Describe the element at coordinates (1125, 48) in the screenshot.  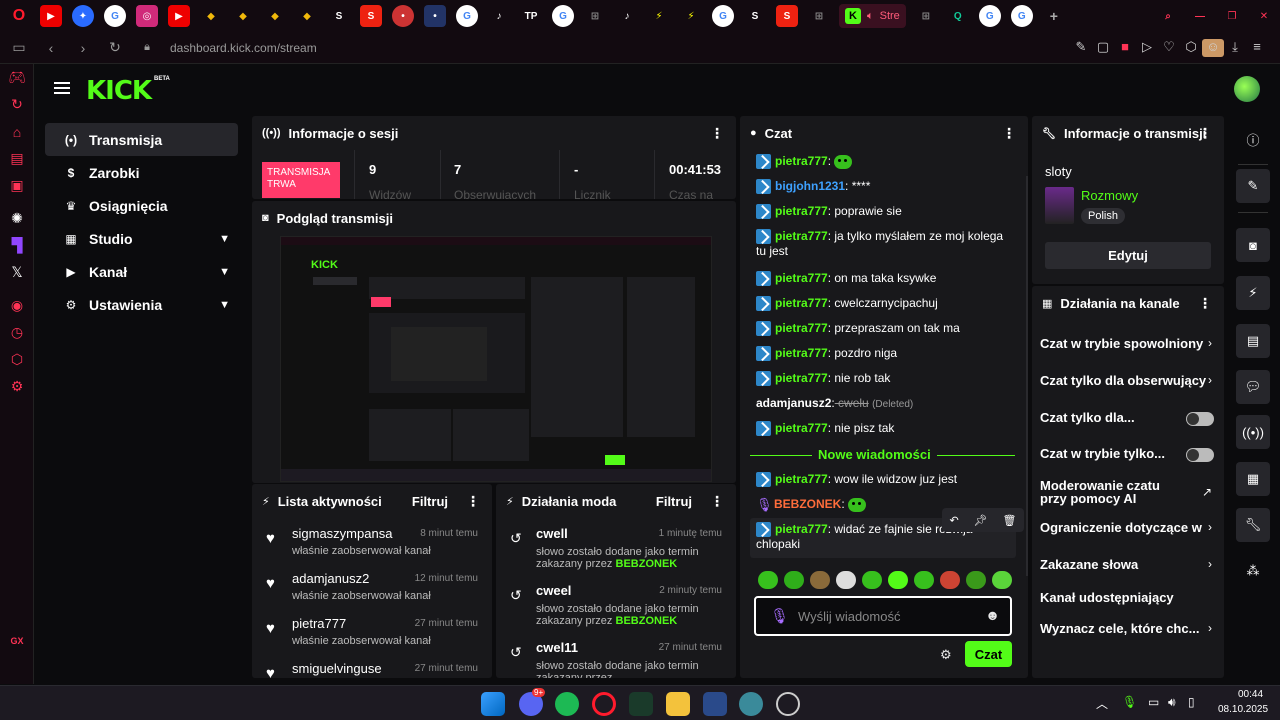
I see `shield-icon: ■` at that location.